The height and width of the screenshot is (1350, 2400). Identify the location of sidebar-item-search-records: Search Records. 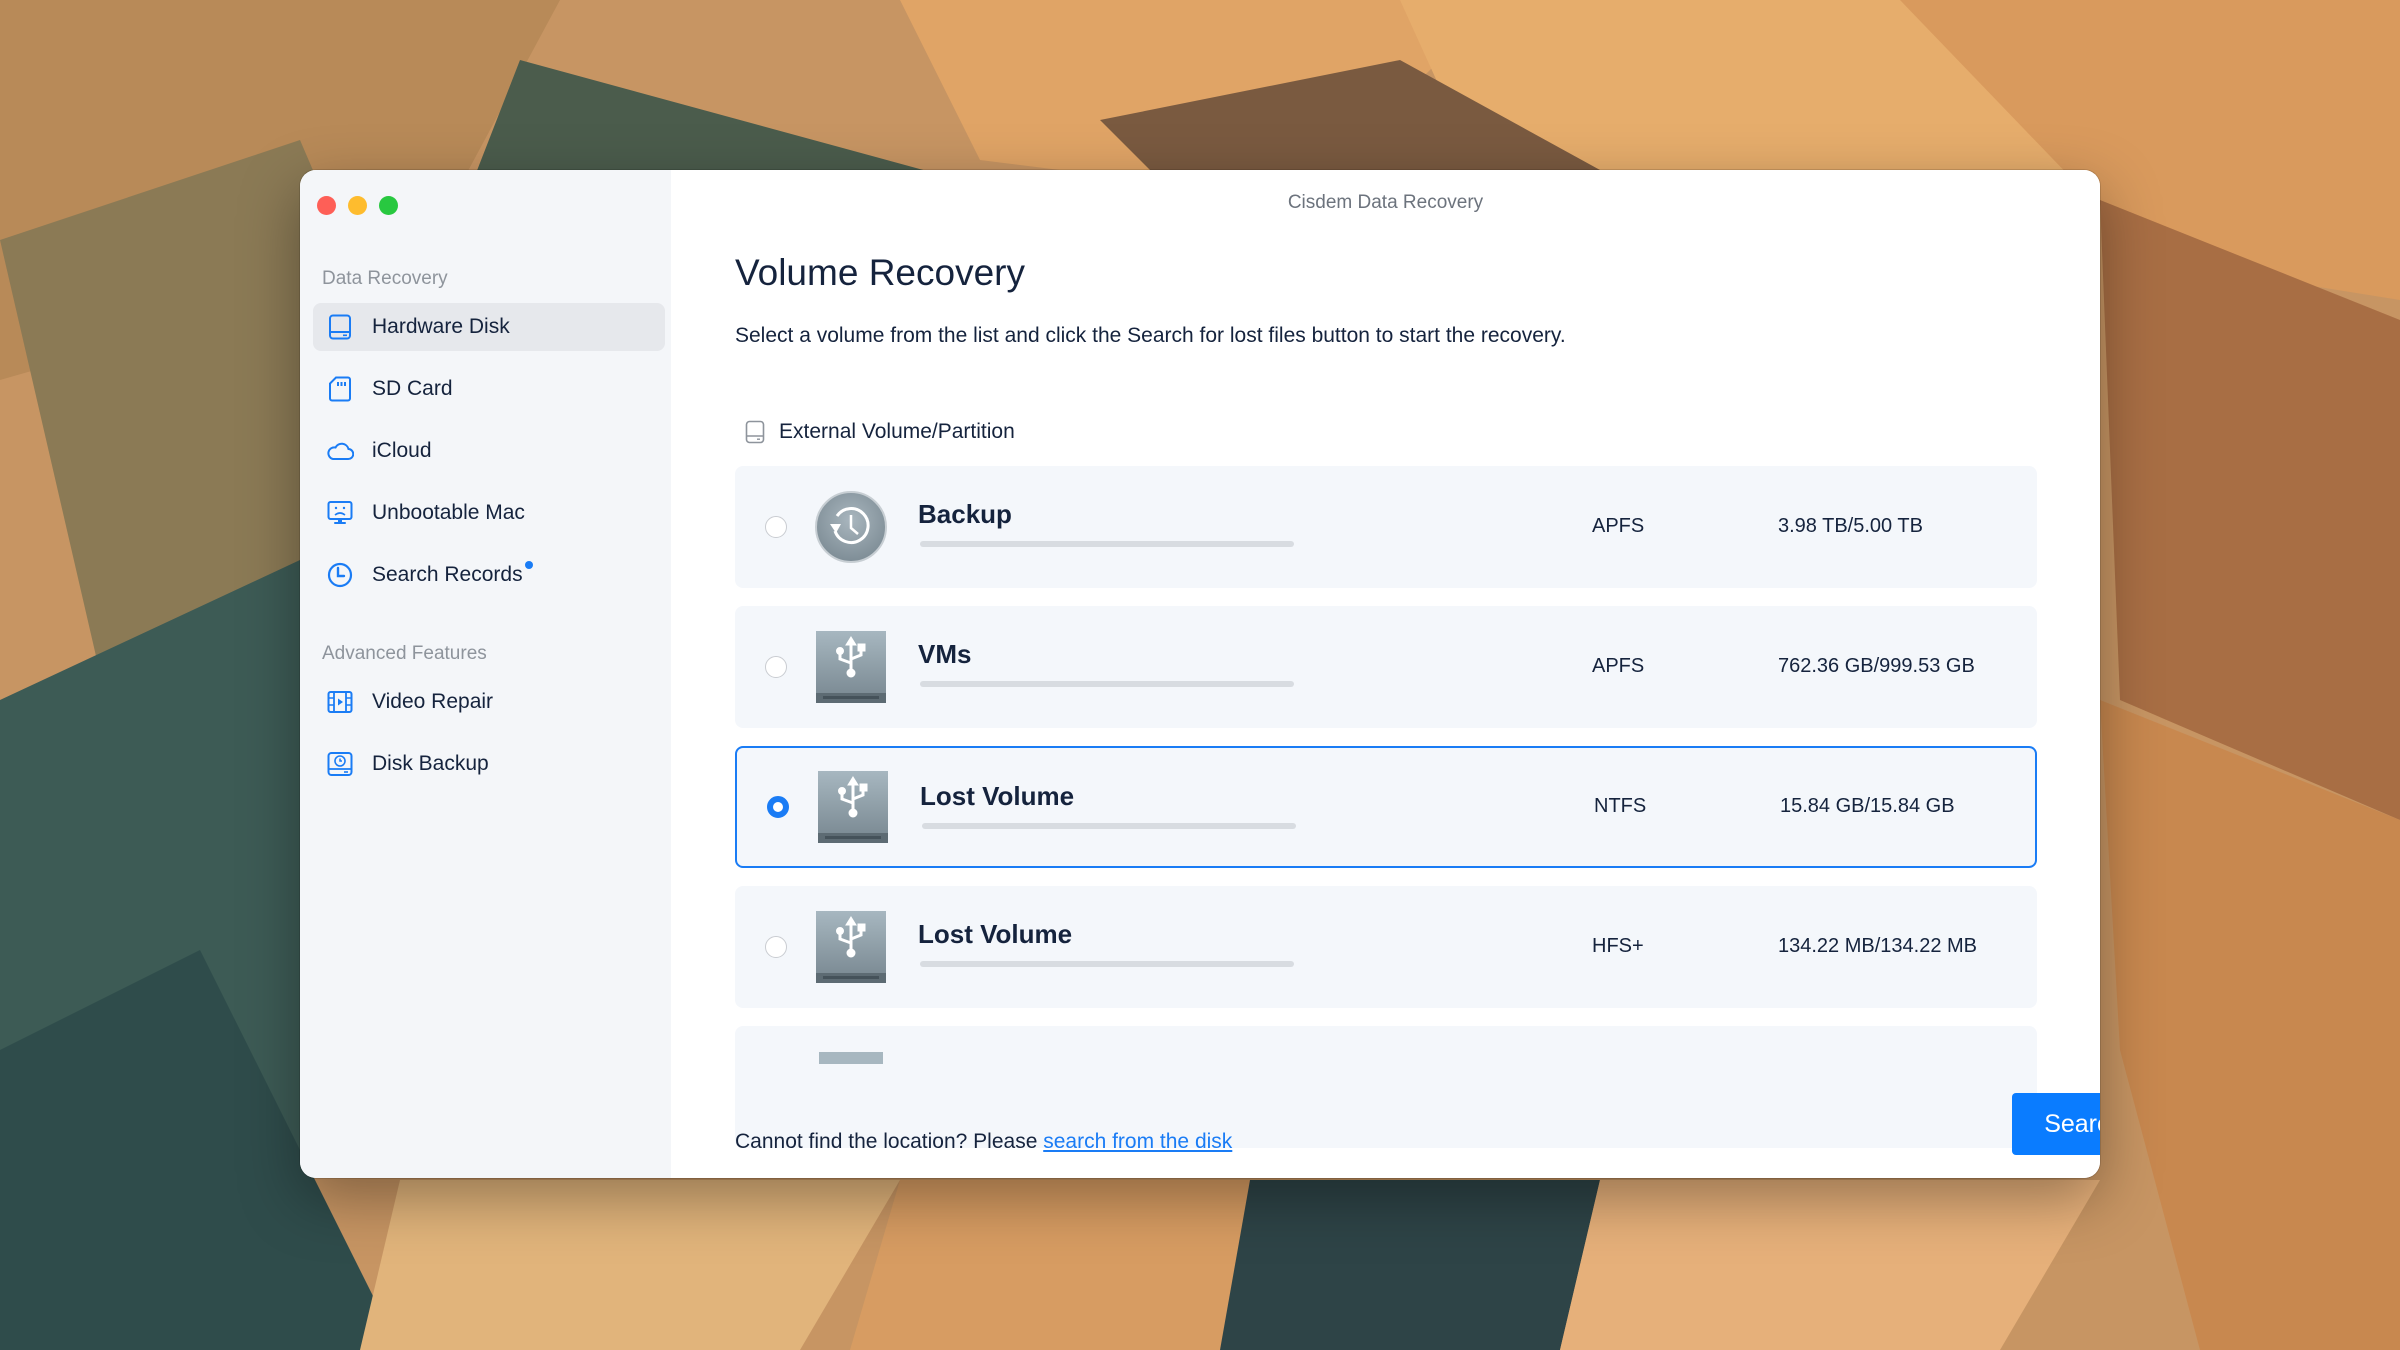
(489, 575).